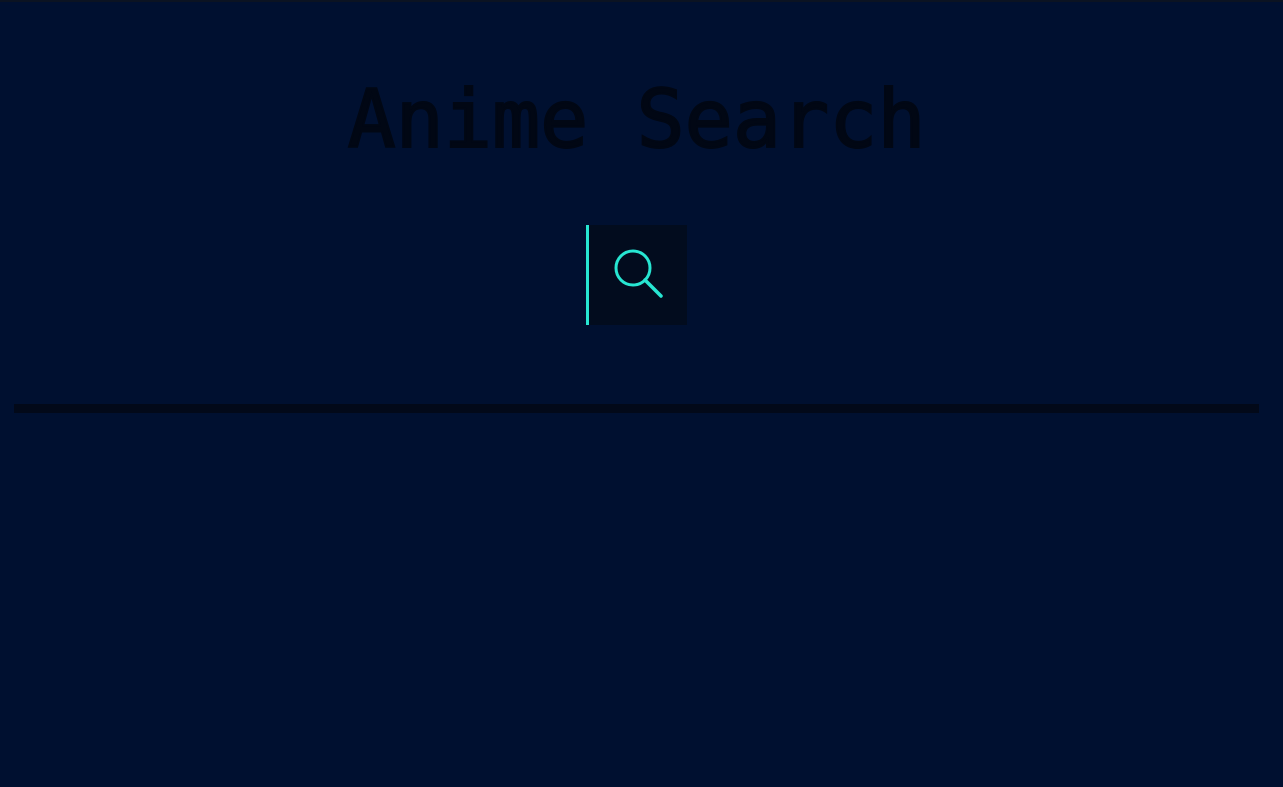 The image size is (1283, 787). I want to click on window-top-border, so click(641, 1).